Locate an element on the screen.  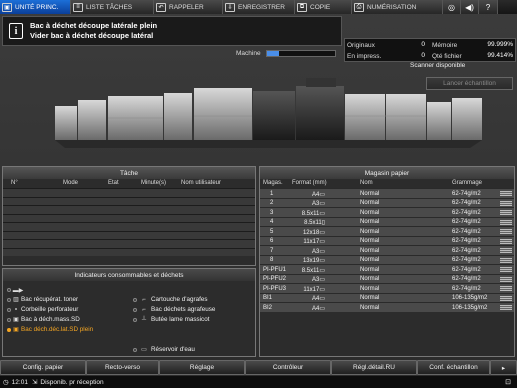
col-name: Nom is located at coordinates (366, 183).